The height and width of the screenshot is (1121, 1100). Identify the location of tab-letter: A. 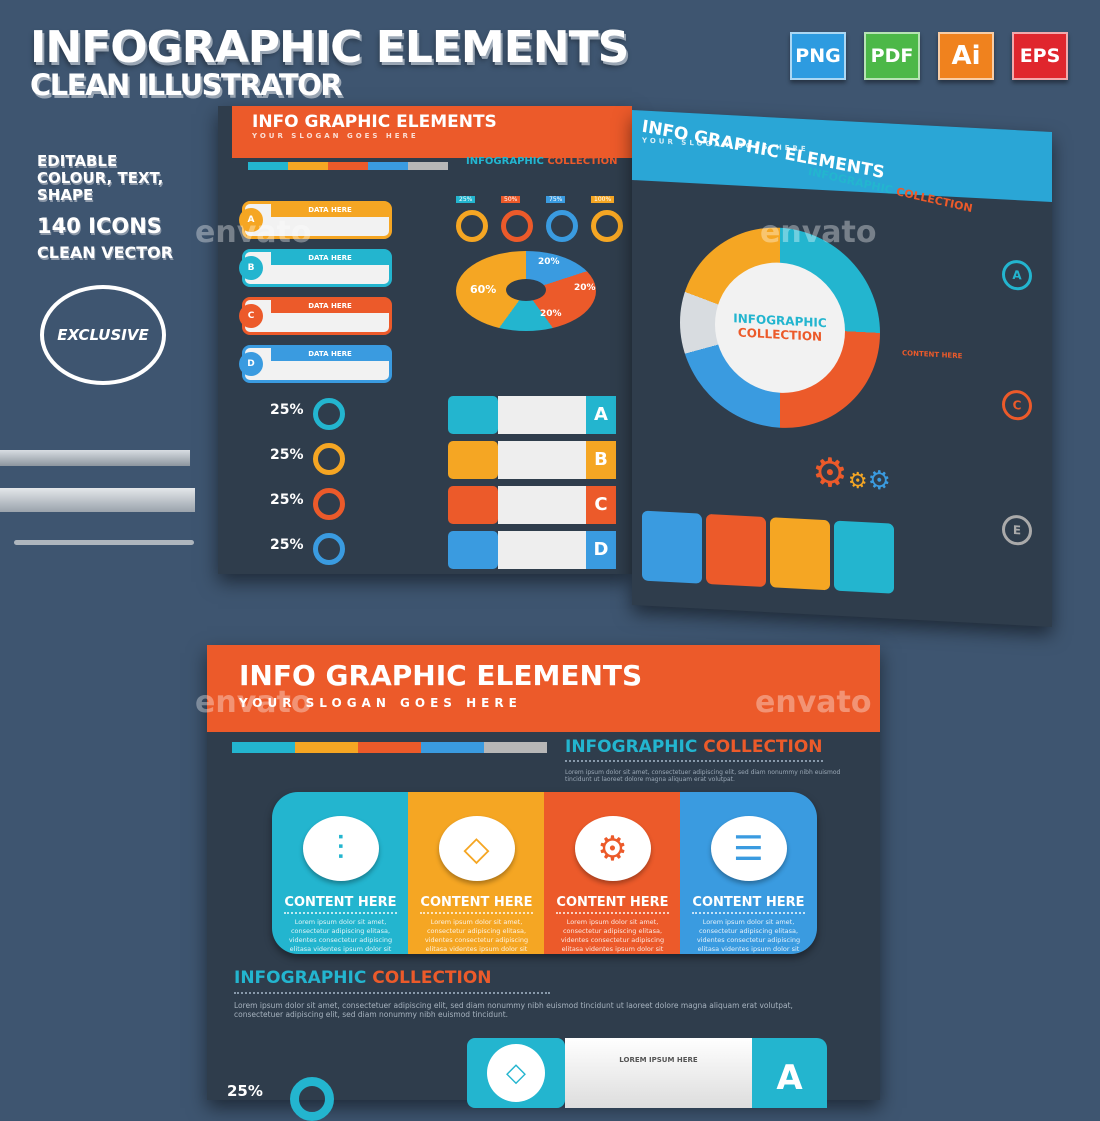
(601, 415).